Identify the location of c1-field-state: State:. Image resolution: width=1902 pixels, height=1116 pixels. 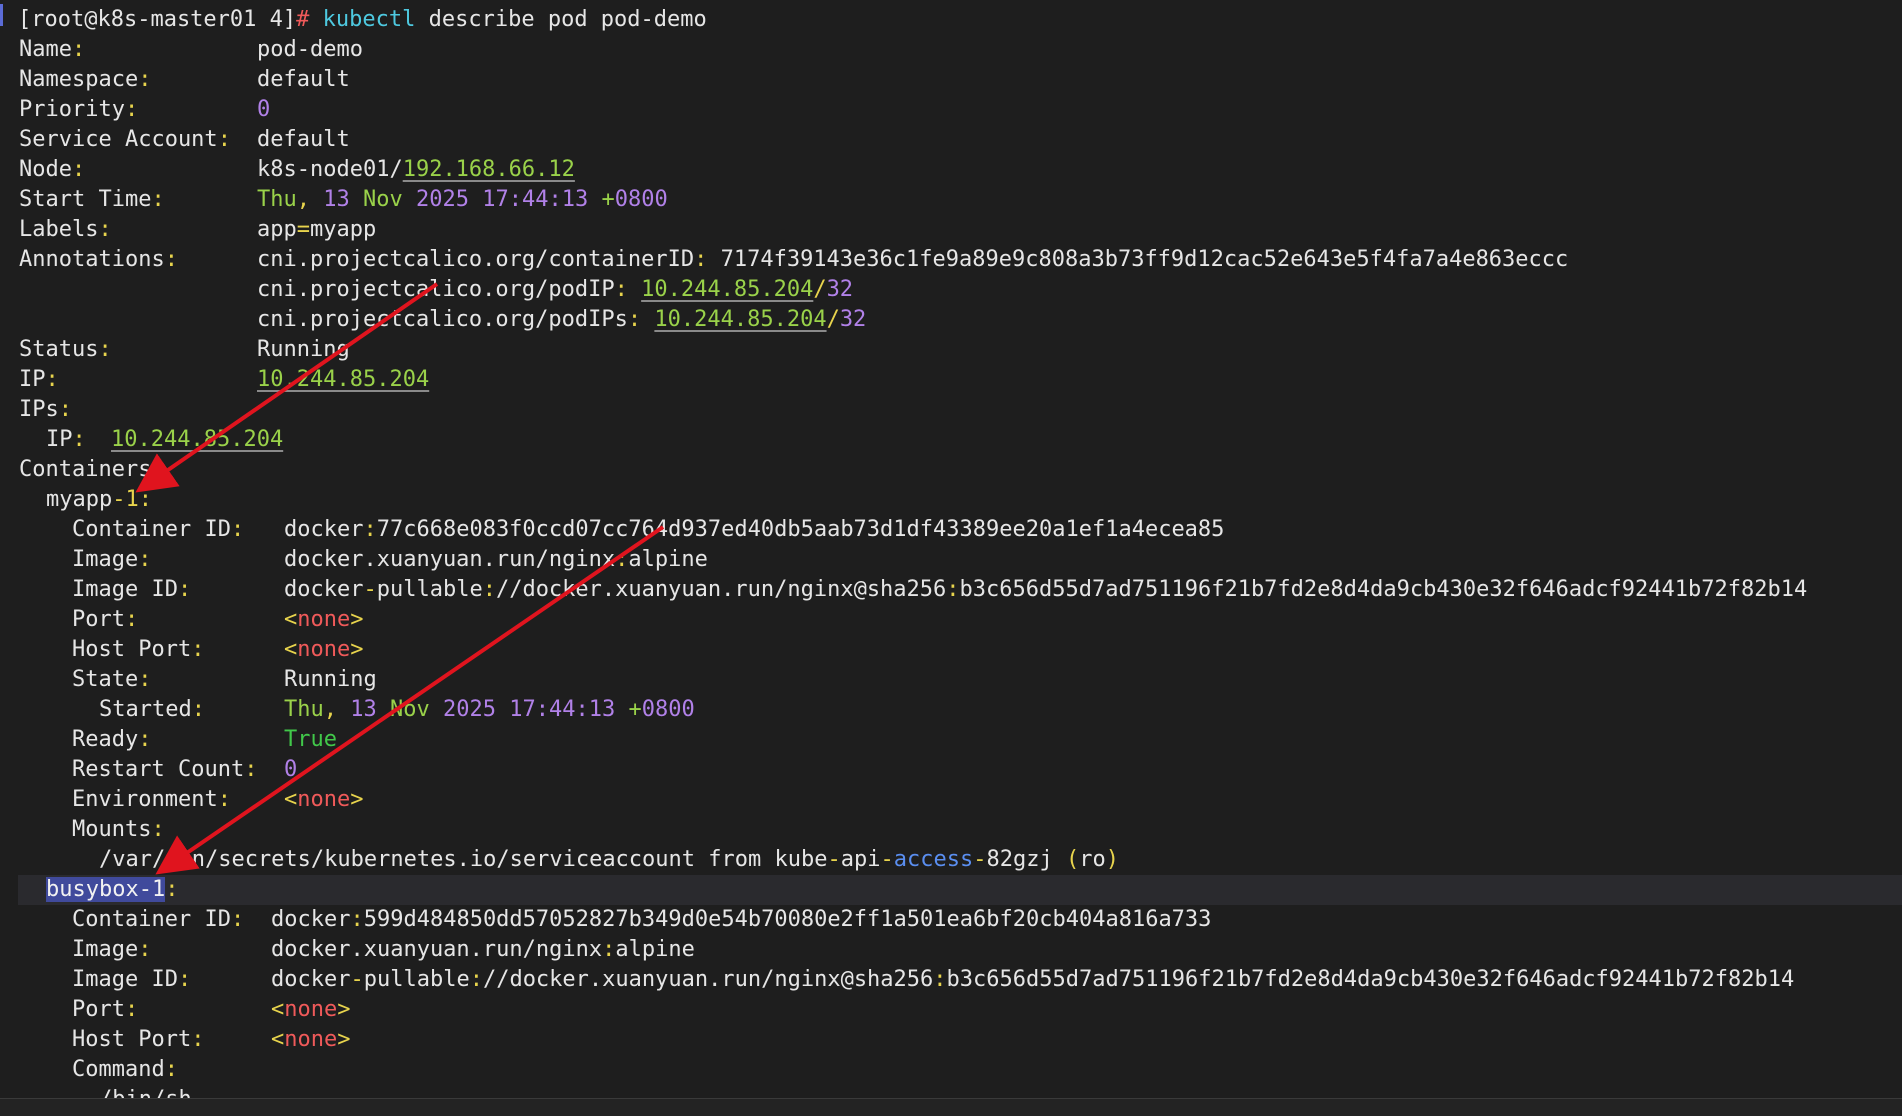
(112, 679).